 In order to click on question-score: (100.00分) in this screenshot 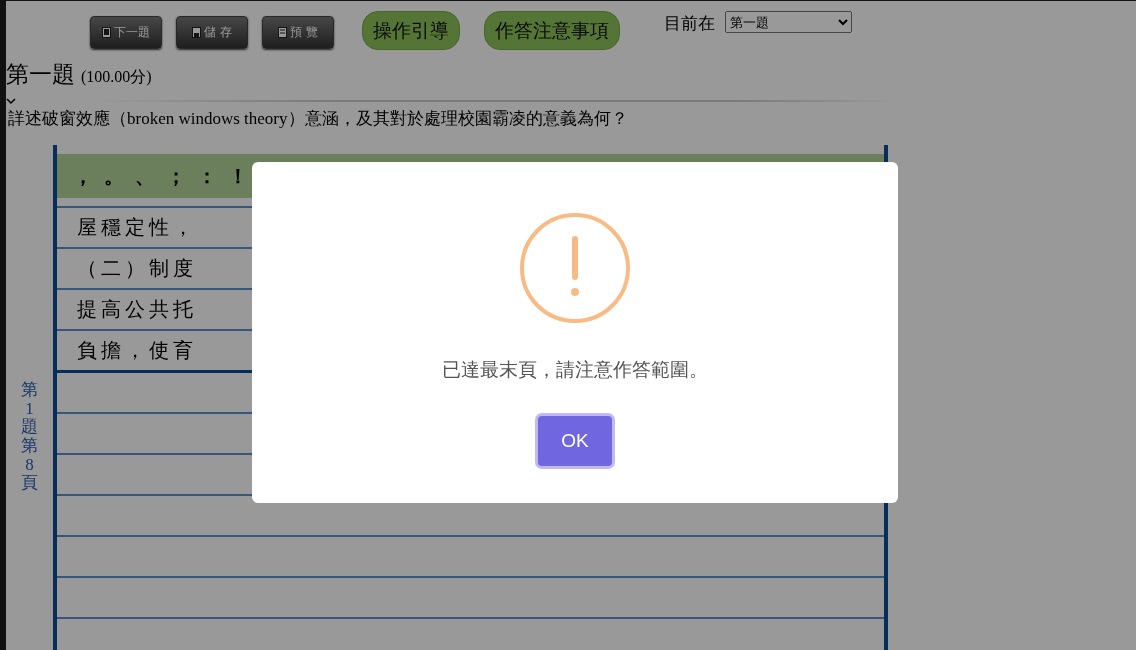, I will do `click(116, 77)`.